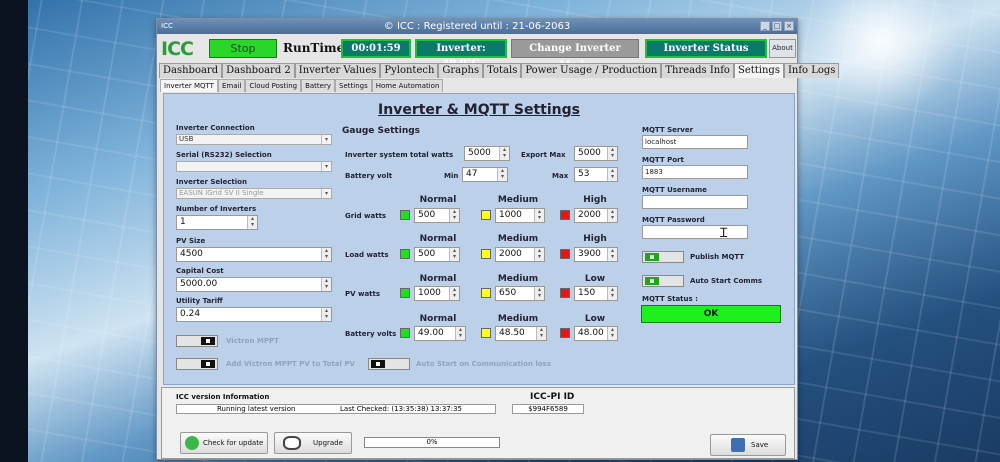 The height and width of the screenshot is (462, 1000). Describe the element at coordinates (502, 70) in the screenshot. I see `tab-totals: Totals` at that location.